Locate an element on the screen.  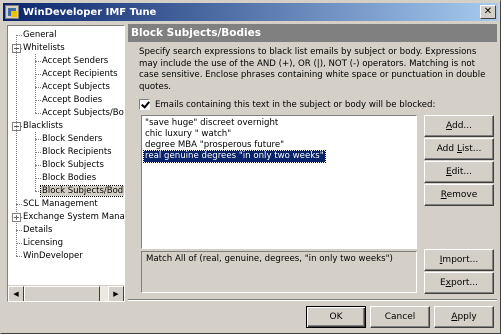
tree-item-label: Licensing is located at coordinates (43, 243).